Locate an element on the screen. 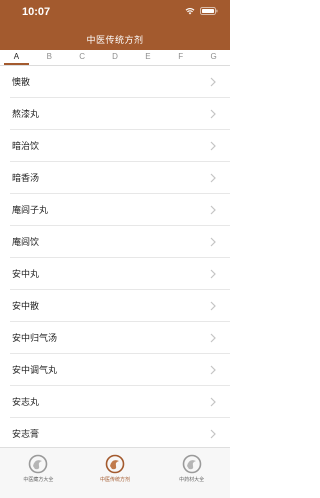  list-item: 暗香汤 is located at coordinates (120, 178).